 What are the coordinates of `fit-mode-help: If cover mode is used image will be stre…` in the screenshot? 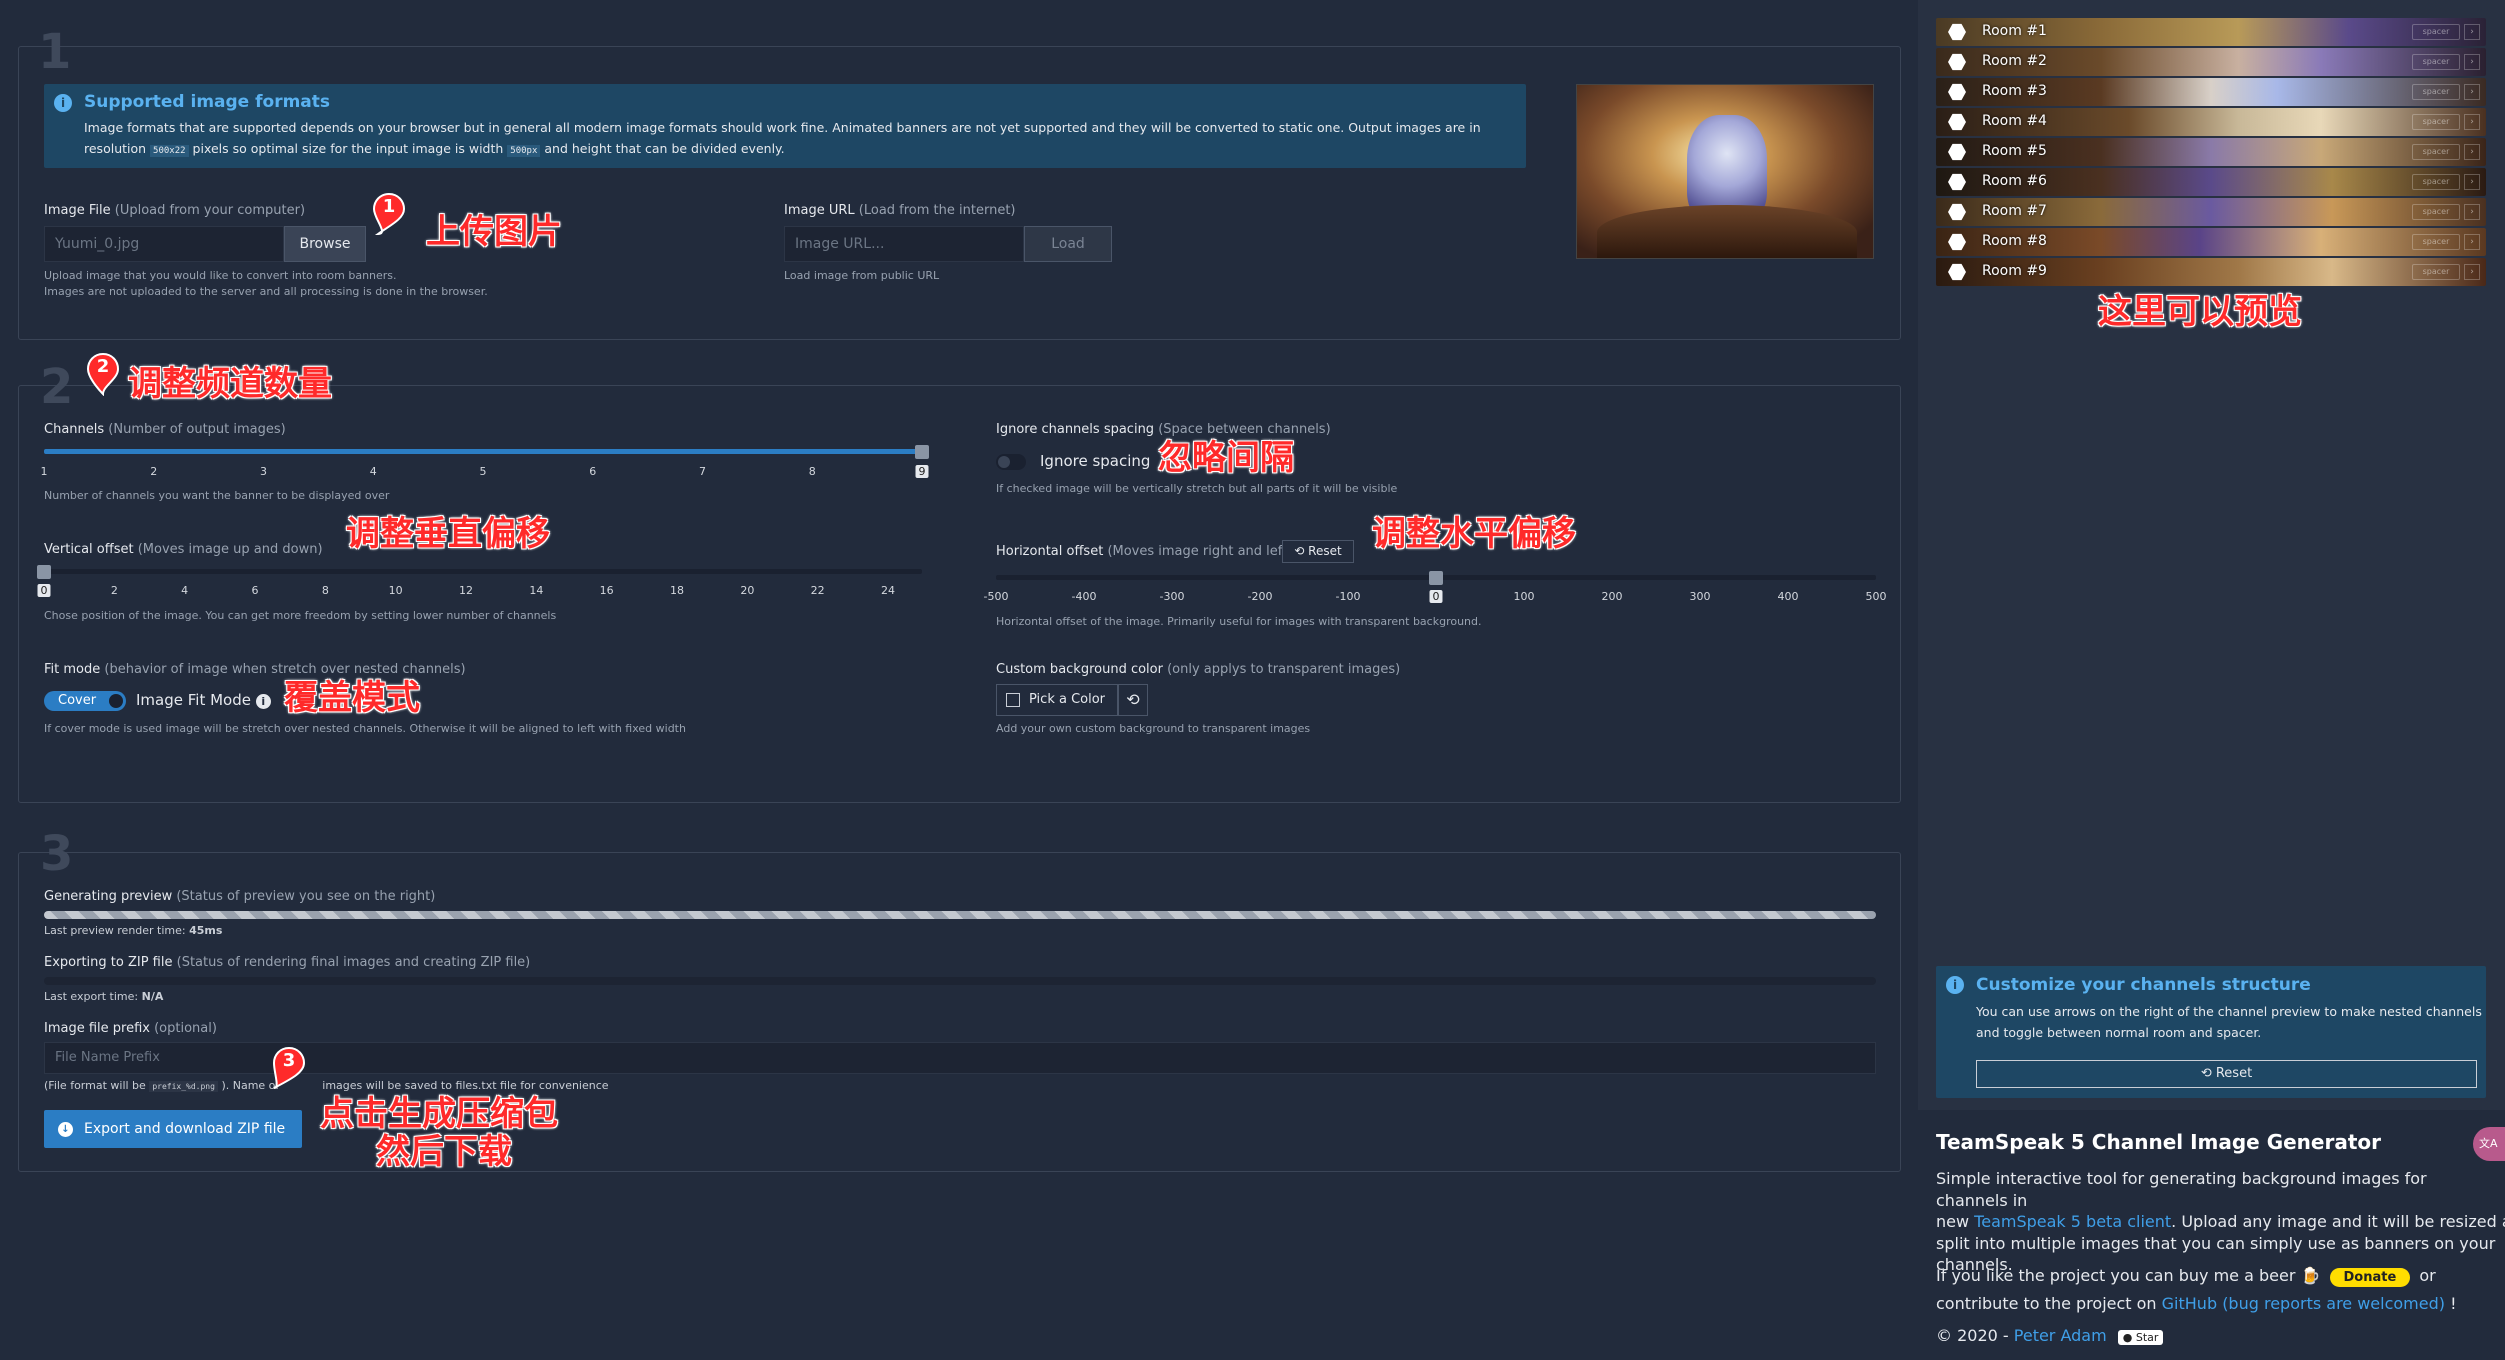 It's located at (365, 728).